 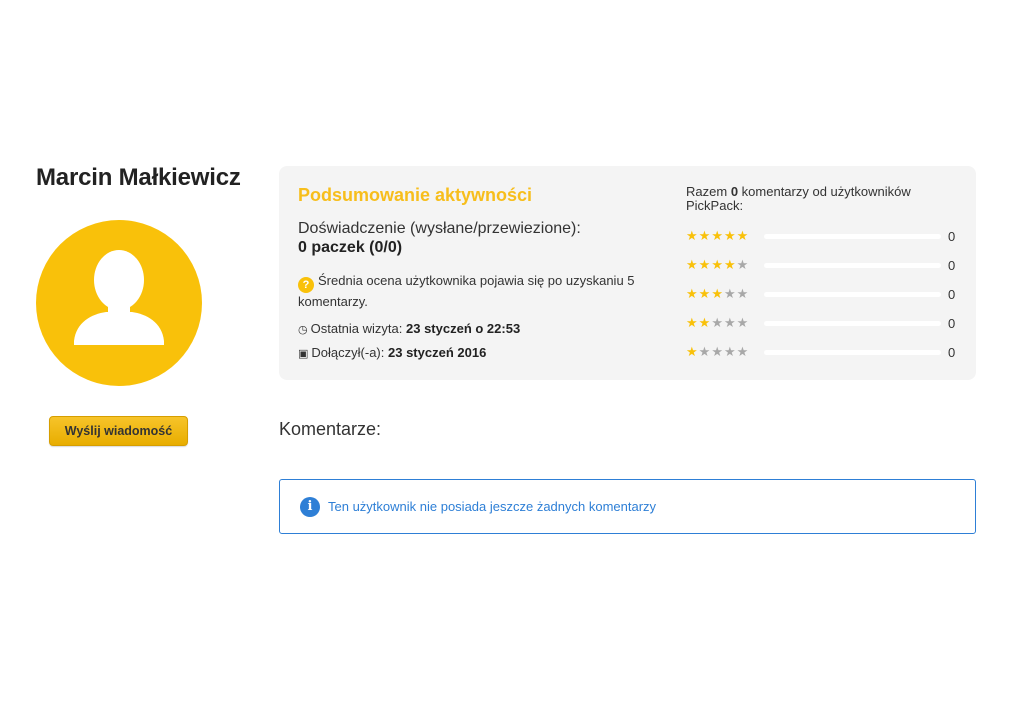 What do you see at coordinates (348, 352) in the screenshot?
I see `joined-label: Dołączył(-a):` at bounding box center [348, 352].